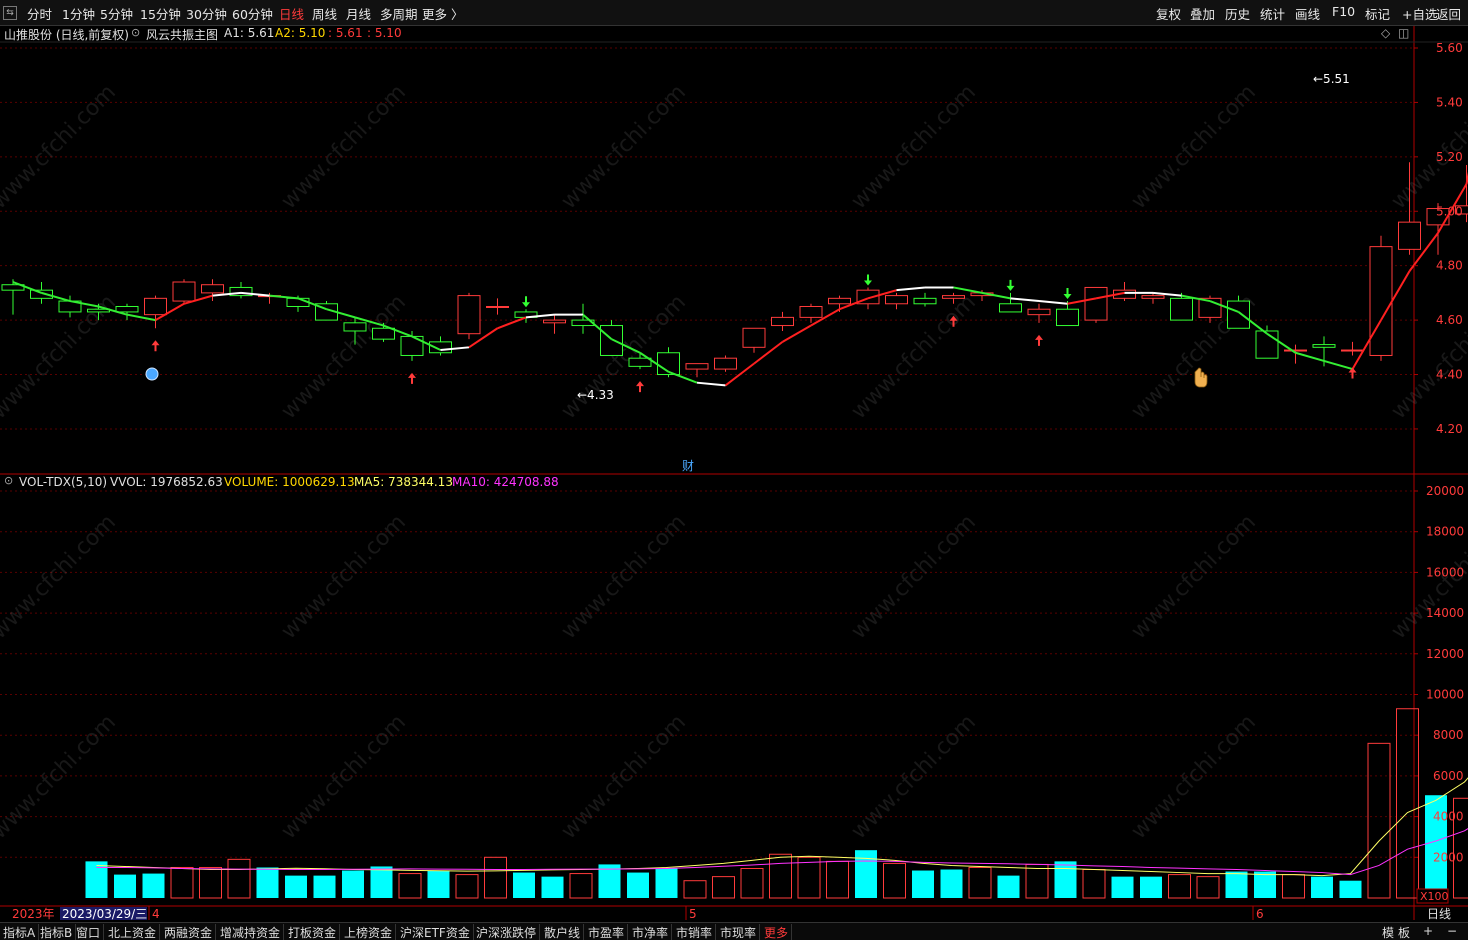 The height and width of the screenshot is (940, 1468). I want to click on indicator-tab-6: 打板资金, so click(314, 932).